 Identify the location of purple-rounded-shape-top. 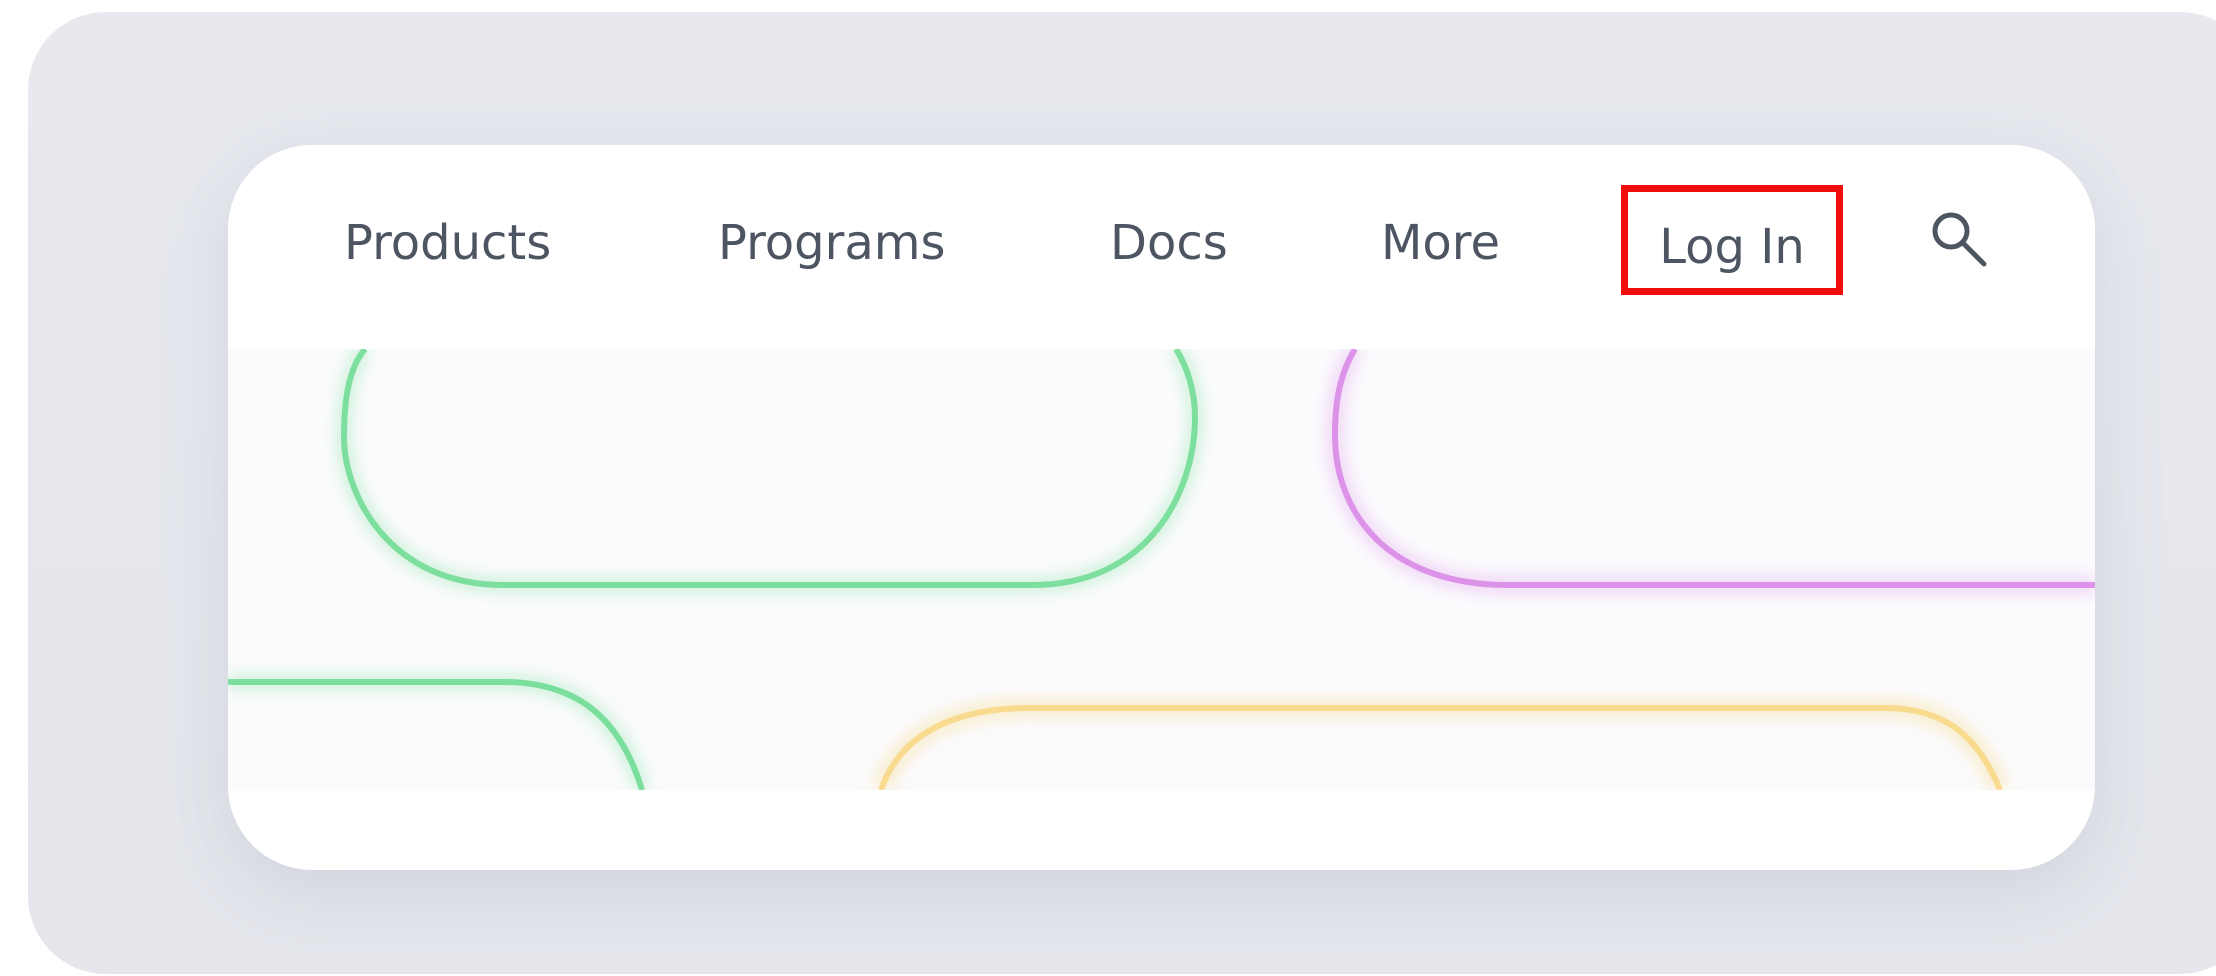
(1709, 472).